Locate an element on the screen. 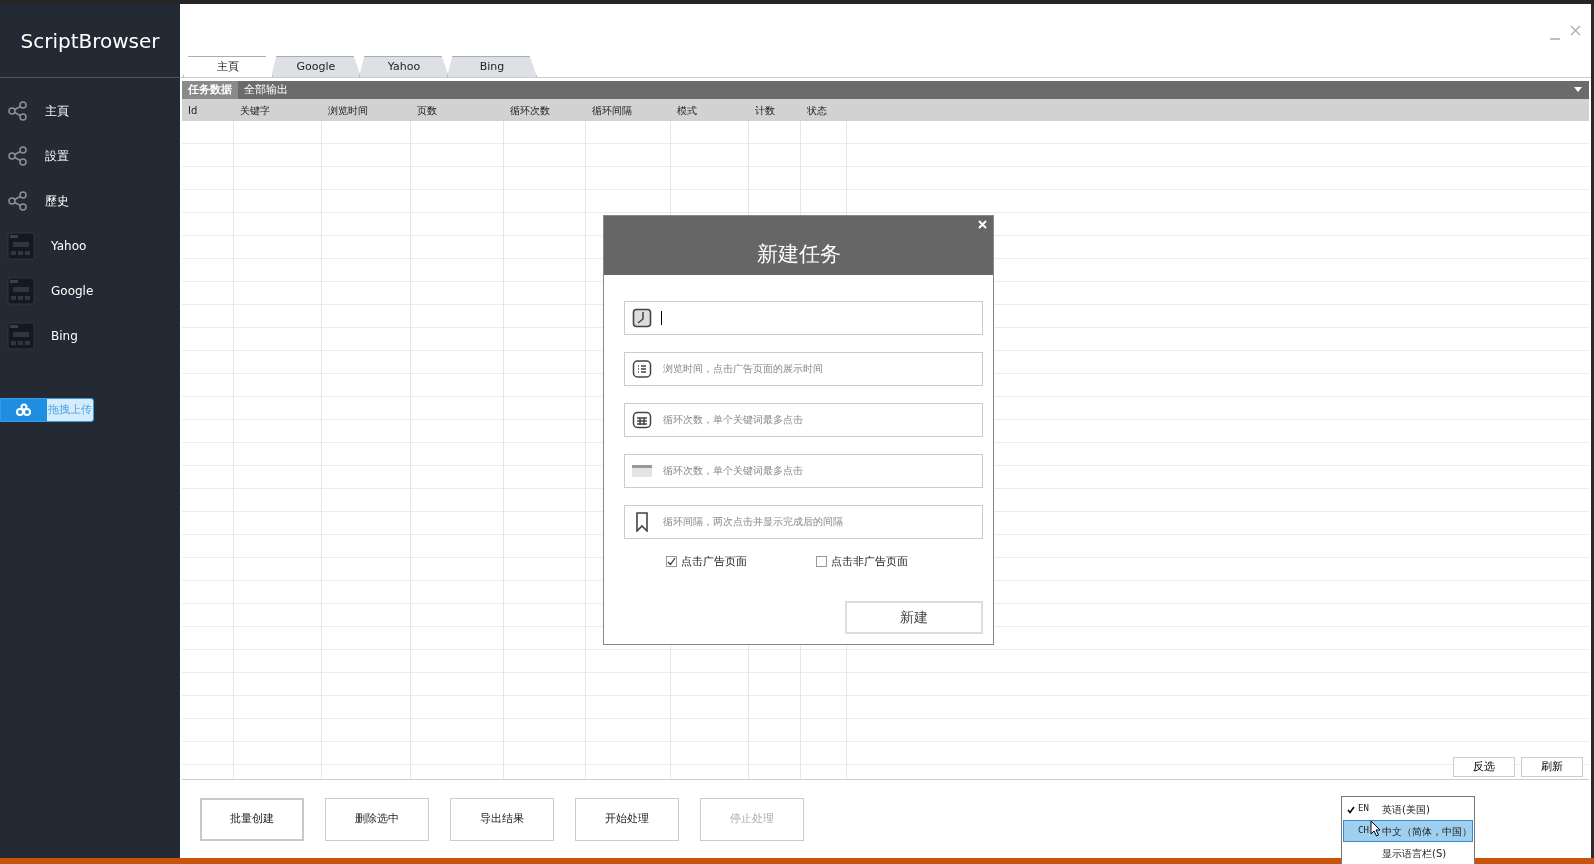 The width and height of the screenshot is (1594, 864). sidebar-item: 設置 is located at coordinates (90, 155).